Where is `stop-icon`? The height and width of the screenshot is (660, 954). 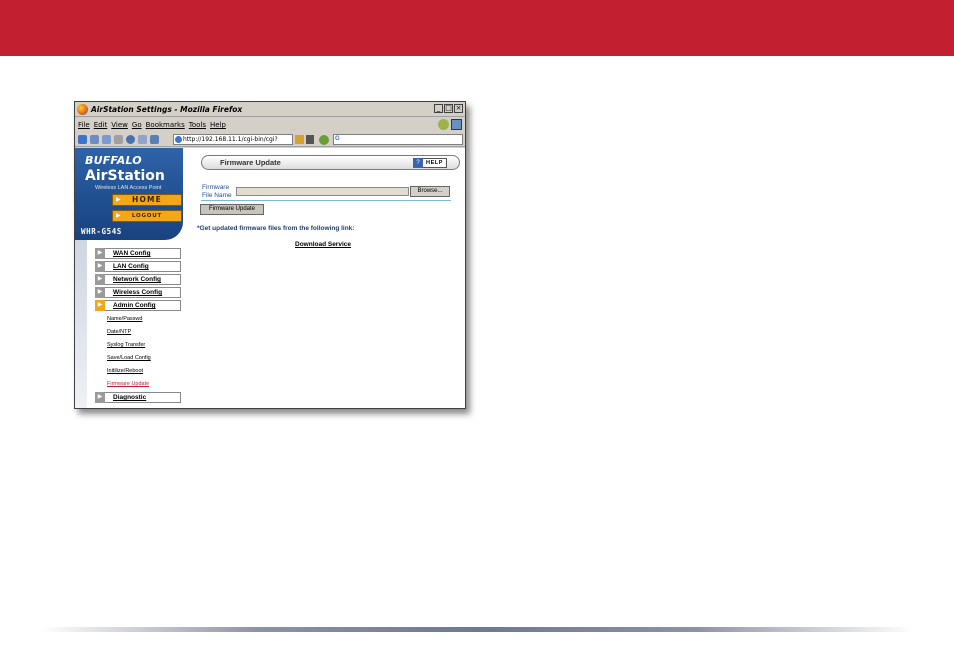 stop-icon is located at coordinates (118, 139).